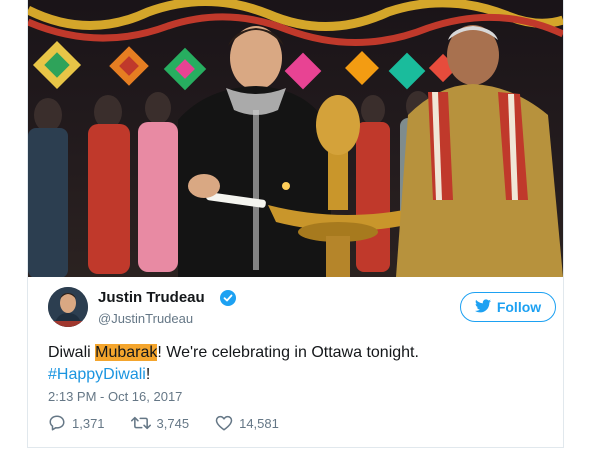 This screenshot has height=450, width=600. I want to click on tweet-text-prefix: Diwali, so click(72, 352).